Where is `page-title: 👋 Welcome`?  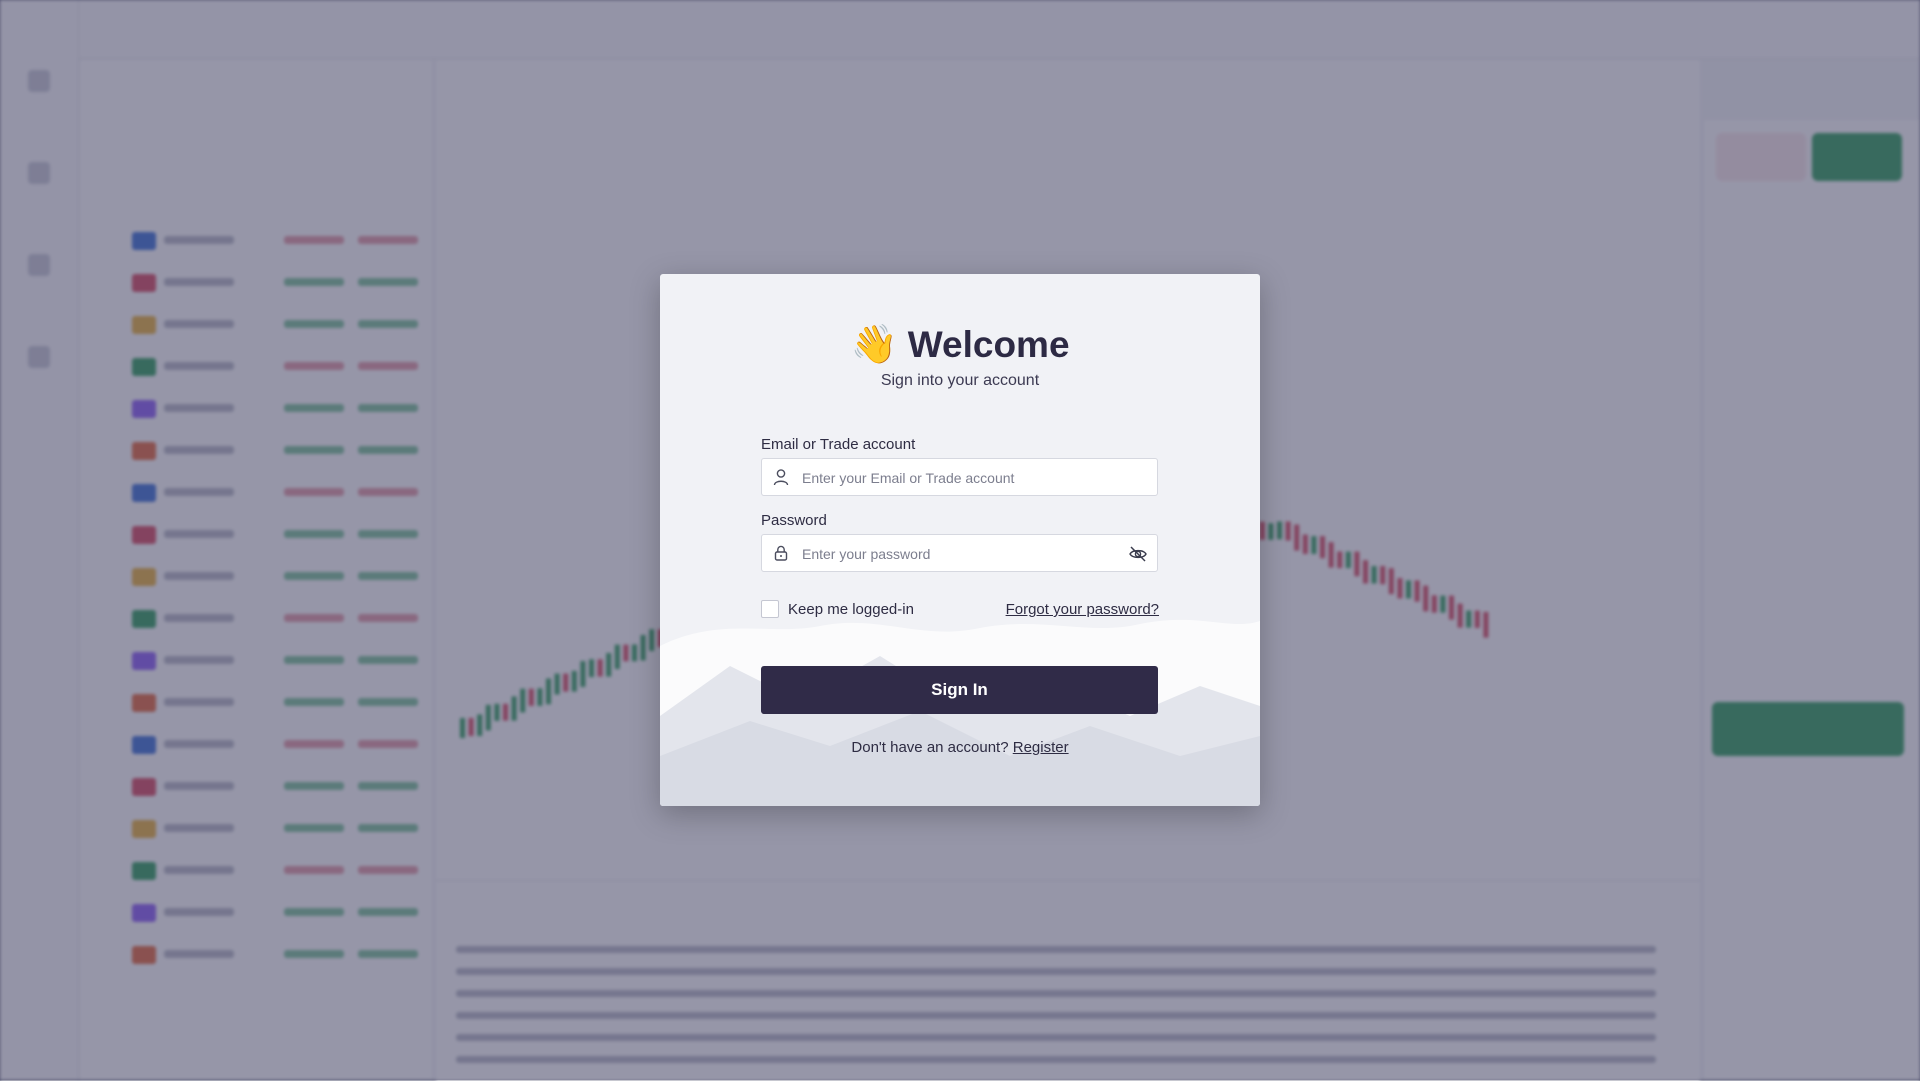
page-title: 👋 Welcome is located at coordinates (959, 344).